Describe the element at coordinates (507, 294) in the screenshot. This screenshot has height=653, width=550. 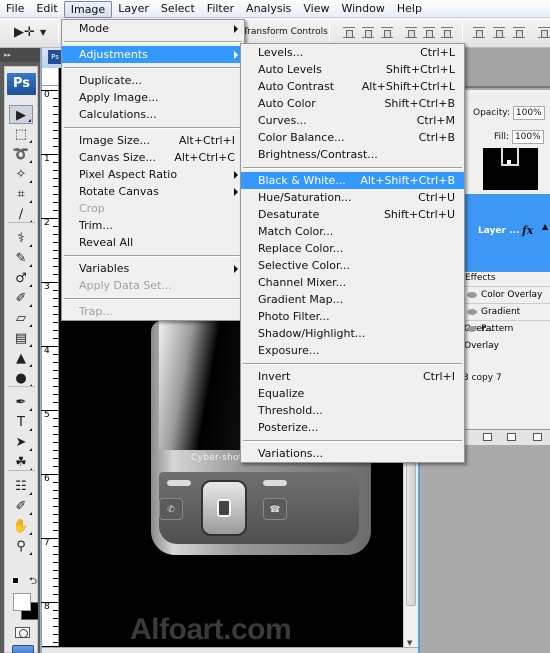
I see `effect-row-color-overlay: Color Overlay` at that location.